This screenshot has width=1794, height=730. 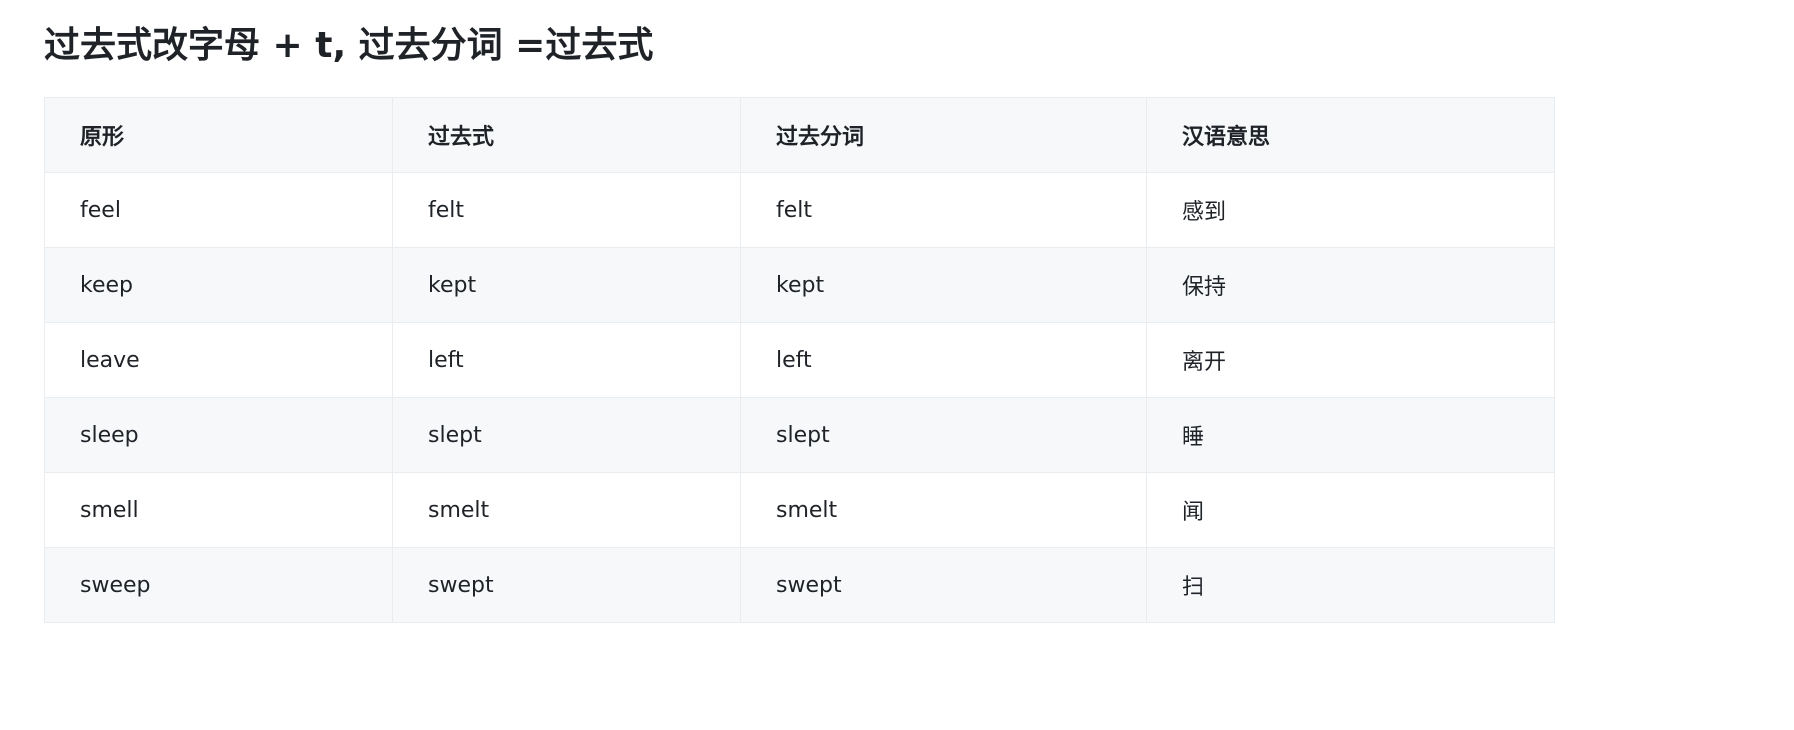 I want to click on cell-chinese-meaning: 睡, so click(x=1350, y=435).